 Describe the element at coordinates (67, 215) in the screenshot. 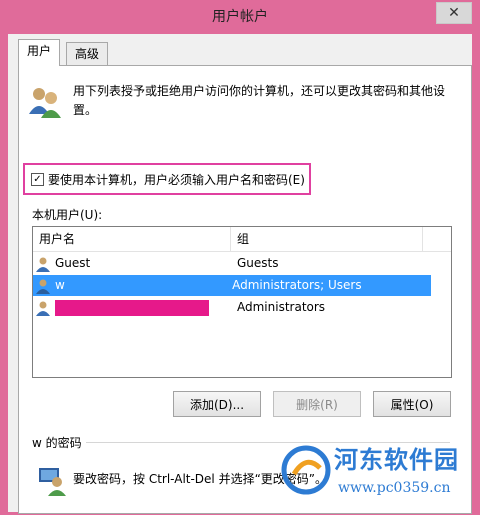

I see `local-users-label: 本机用户(U):` at that location.